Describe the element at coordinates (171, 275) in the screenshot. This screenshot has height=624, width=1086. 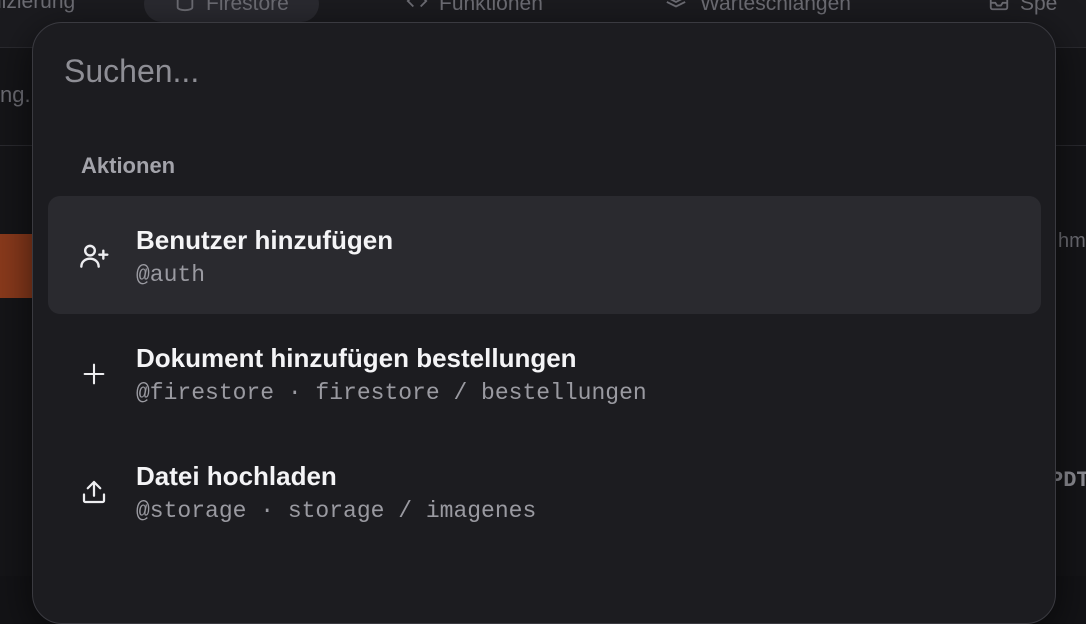
I see `action-subtitle: @auth` at that location.